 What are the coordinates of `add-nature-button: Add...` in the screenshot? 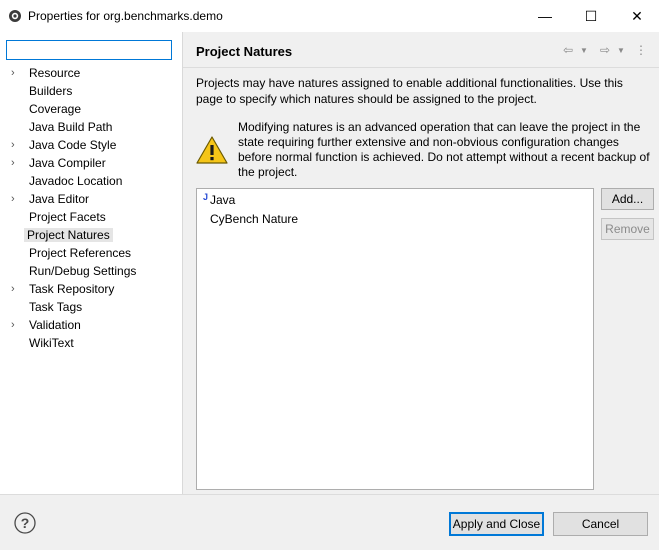 It's located at (627, 199).